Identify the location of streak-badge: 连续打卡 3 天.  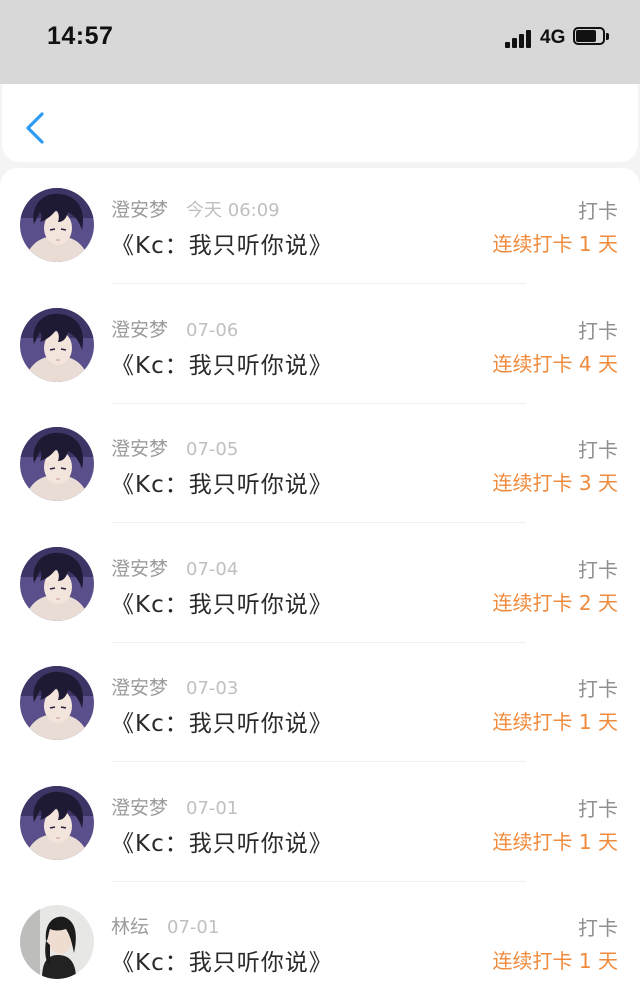
(555, 483).